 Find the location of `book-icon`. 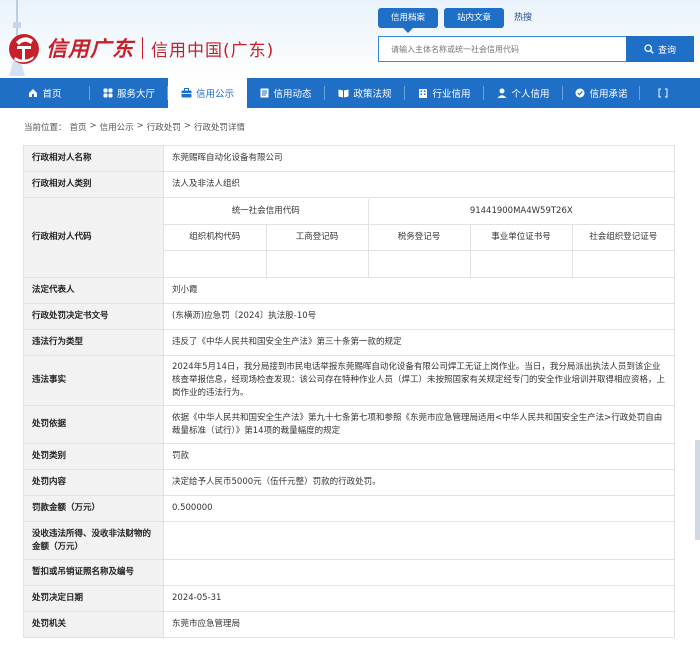

book-icon is located at coordinates (343, 93).